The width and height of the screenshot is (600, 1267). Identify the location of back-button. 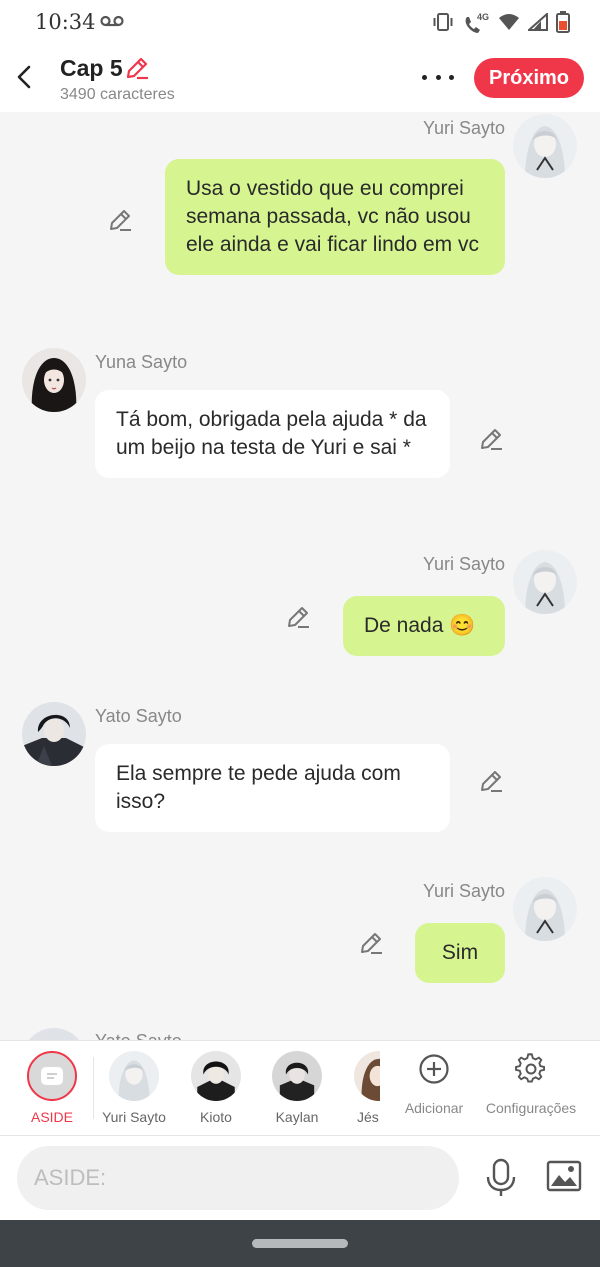
(24, 77).